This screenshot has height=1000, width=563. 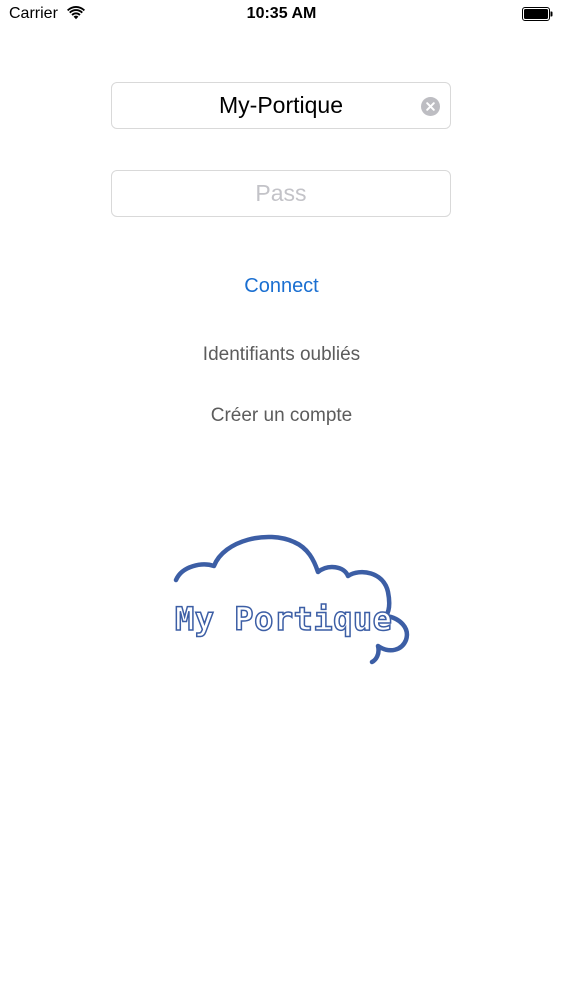 What do you see at coordinates (281, 286) in the screenshot?
I see `connect-button: Connect` at bounding box center [281, 286].